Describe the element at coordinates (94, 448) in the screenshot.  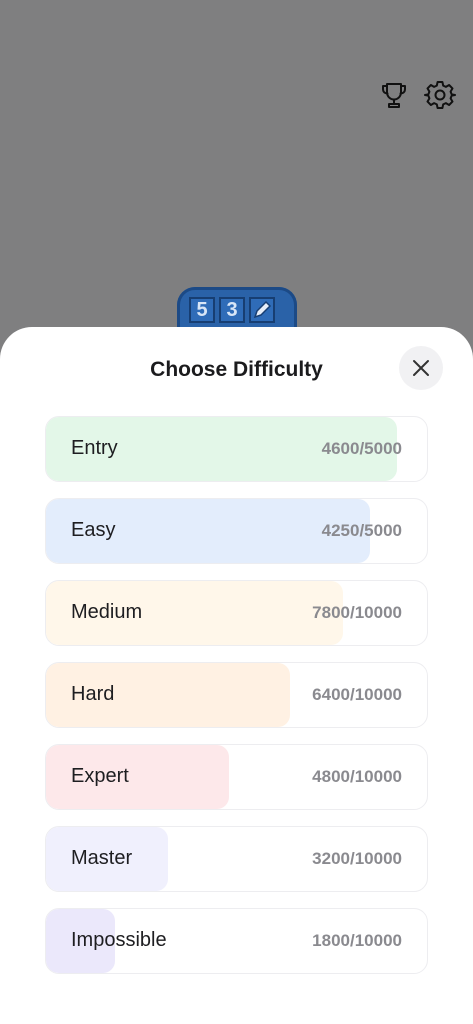
I see `difficulty-label: Entry` at that location.